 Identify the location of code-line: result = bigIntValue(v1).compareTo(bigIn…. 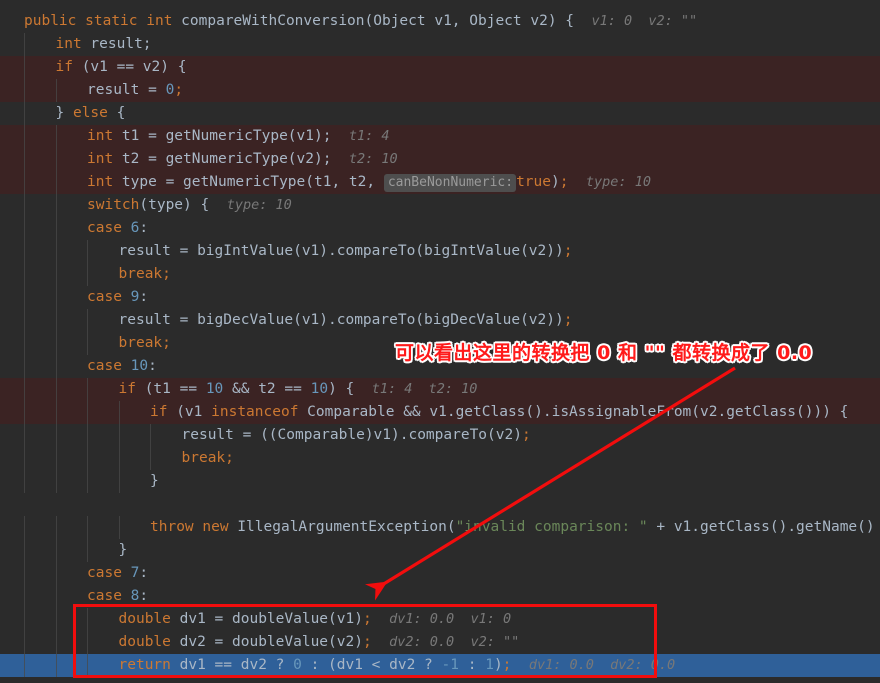
(346, 251).